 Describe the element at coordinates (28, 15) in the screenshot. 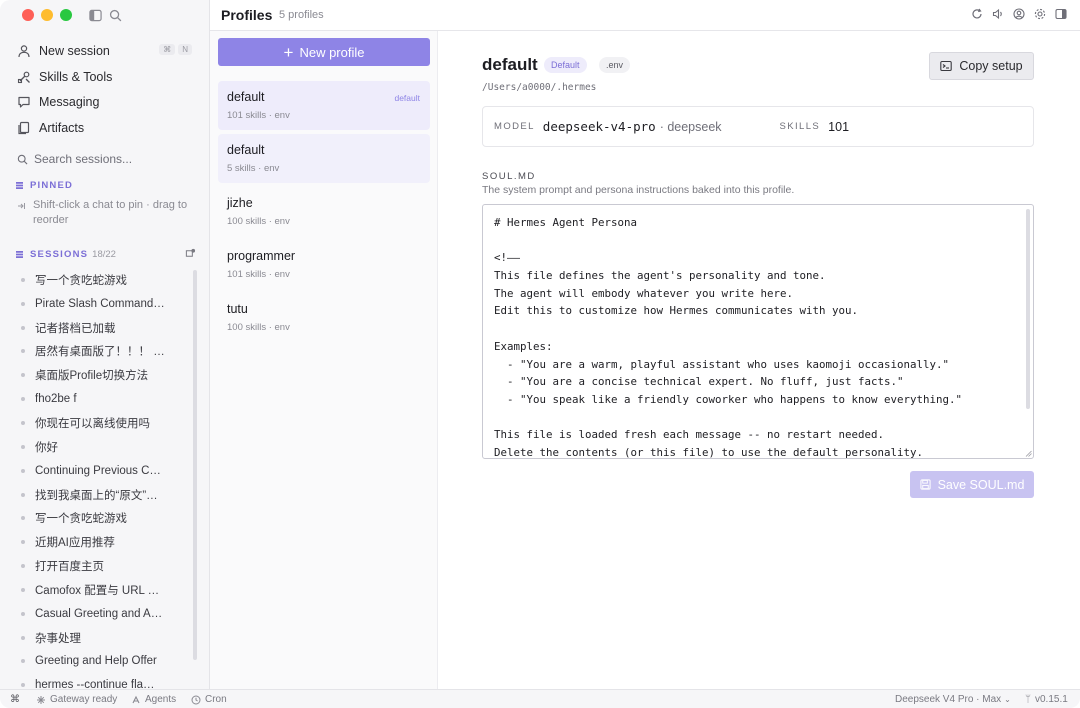

I see `close-window-button` at that location.